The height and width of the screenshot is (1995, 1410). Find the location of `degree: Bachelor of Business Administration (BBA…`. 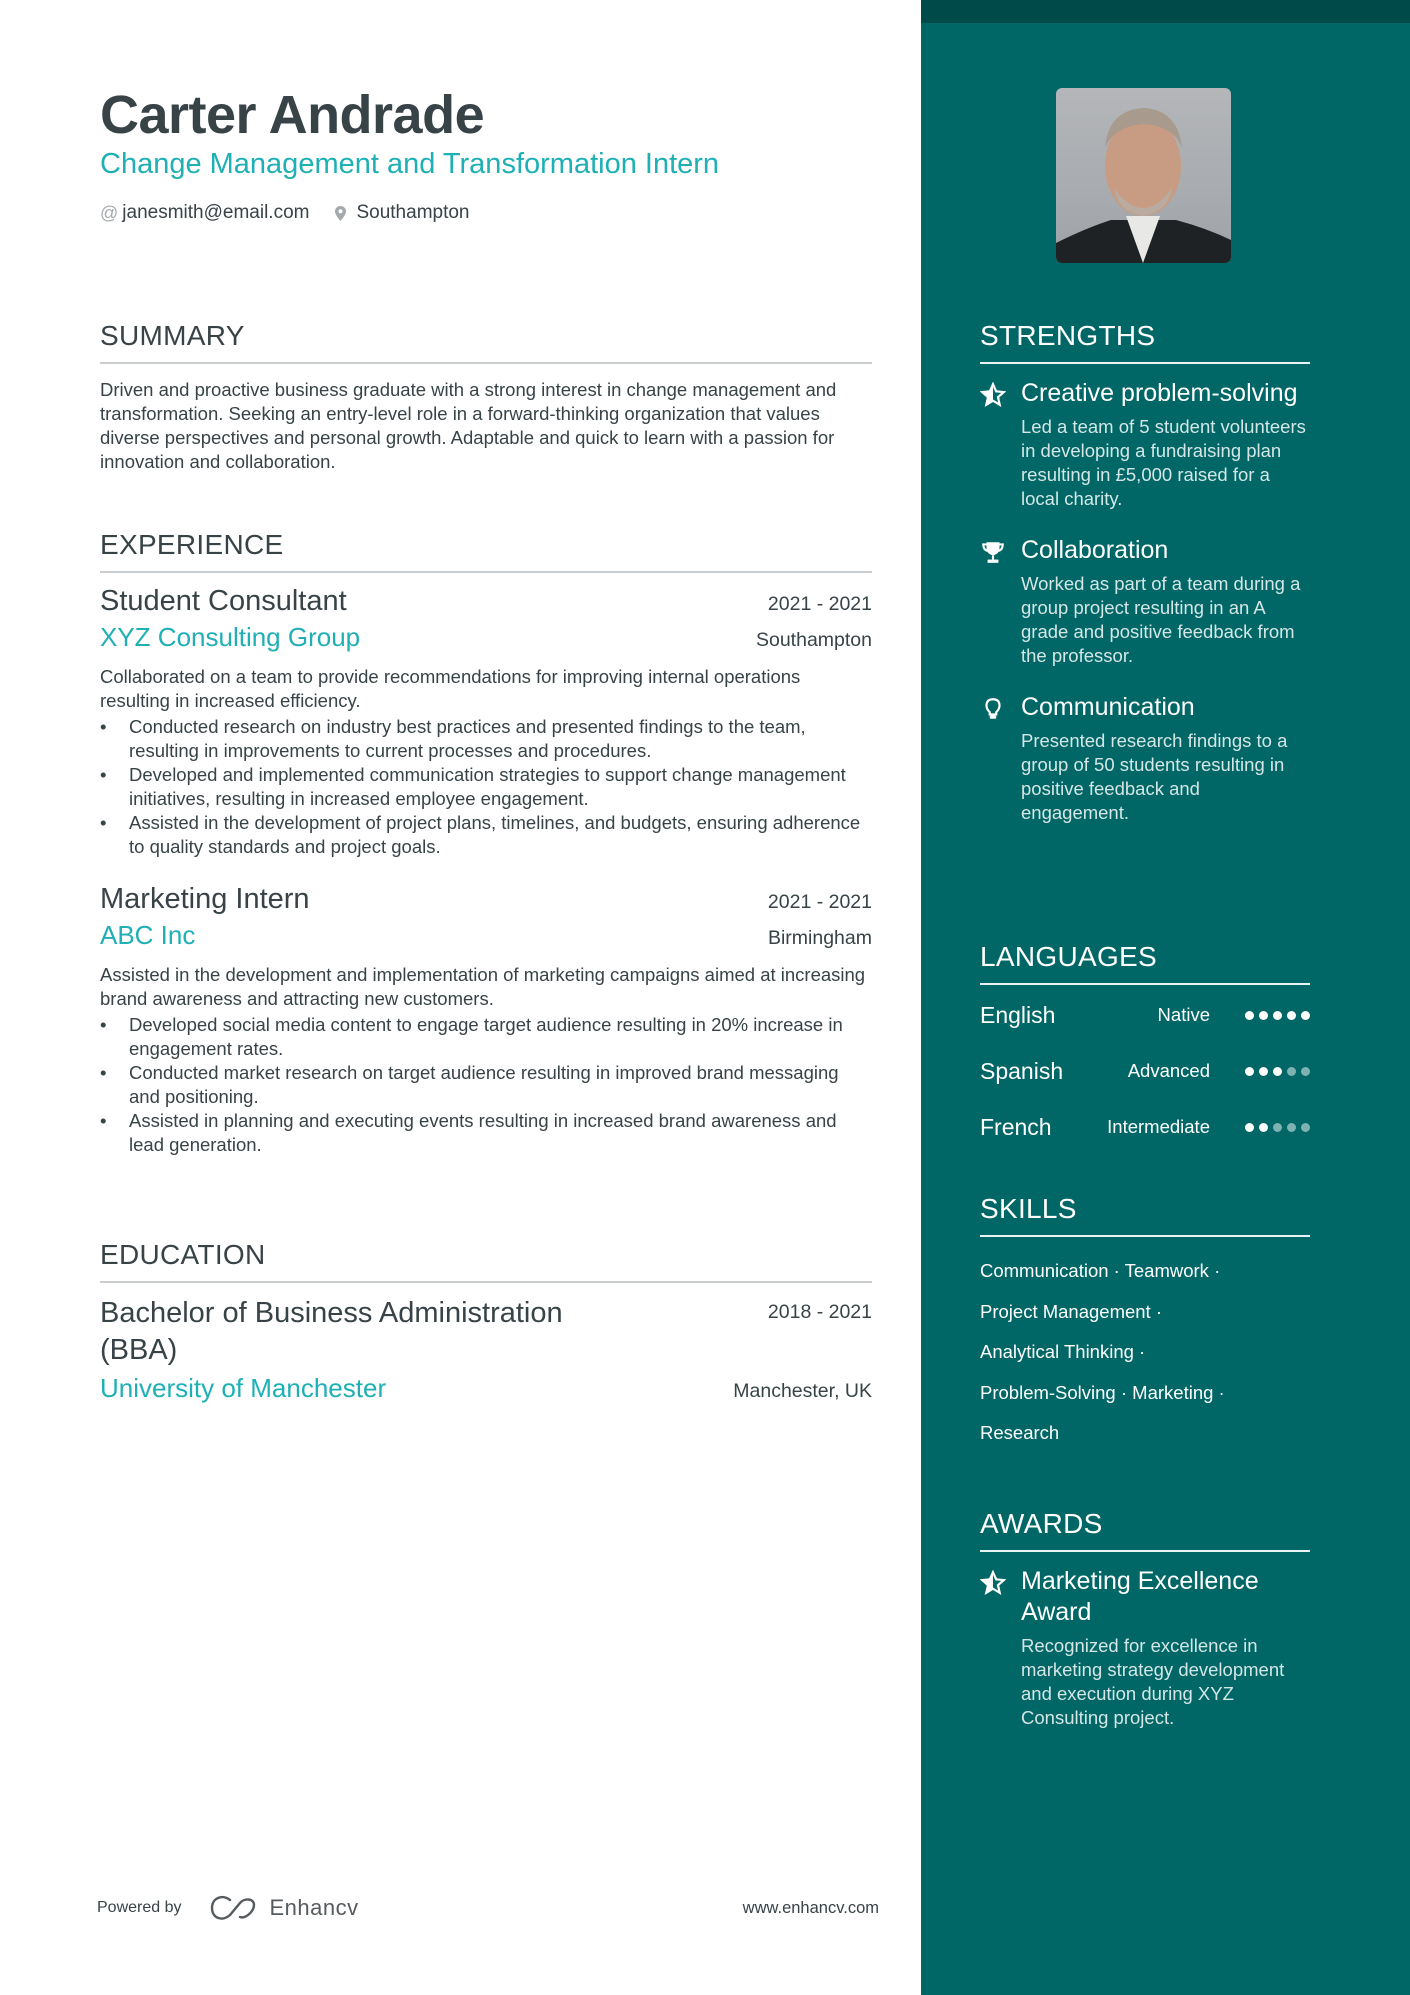

degree: Bachelor of Business Administration (BBA… is located at coordinates (331, 1331).